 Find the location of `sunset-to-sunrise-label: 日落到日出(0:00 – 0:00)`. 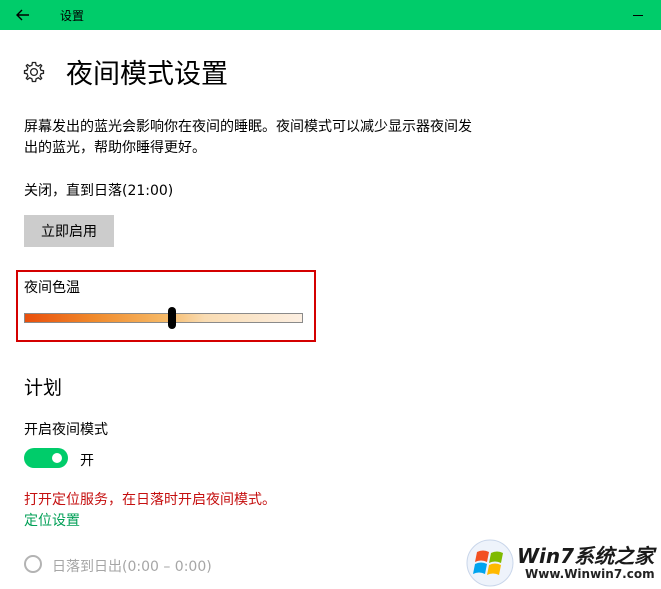

sunset-to-sunrise-label: 日落到日出(0:00 – 0:00) is located at coordinates (132, 567).